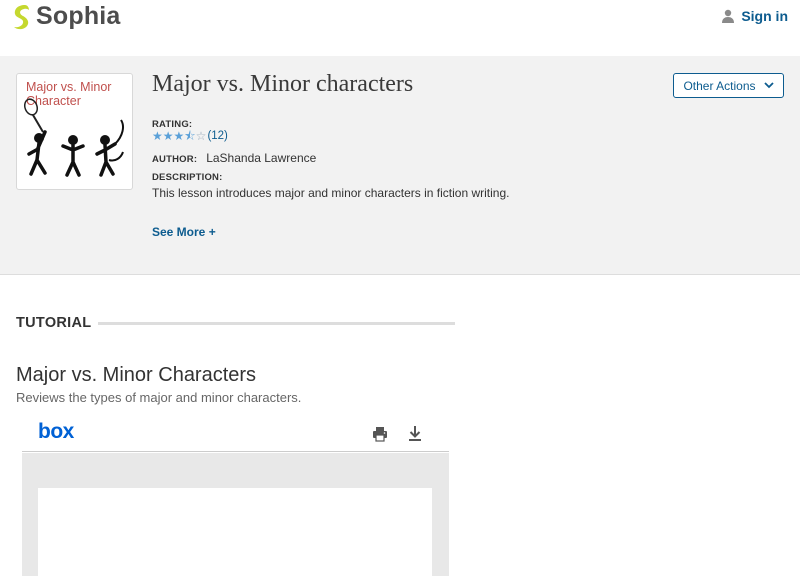 This screenshot has width=800, height=576. Describe the element at coordinates (261, 158) in the screenshot. I see `author-name: LaShanda Lawrence` at that location.